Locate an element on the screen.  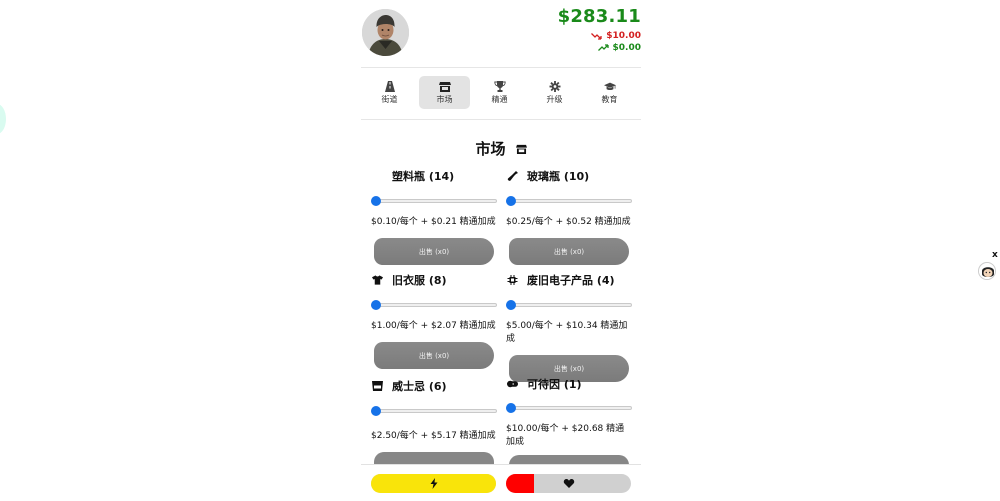
item-head: 威士忌 (6) is located at coordinates (435, 386).